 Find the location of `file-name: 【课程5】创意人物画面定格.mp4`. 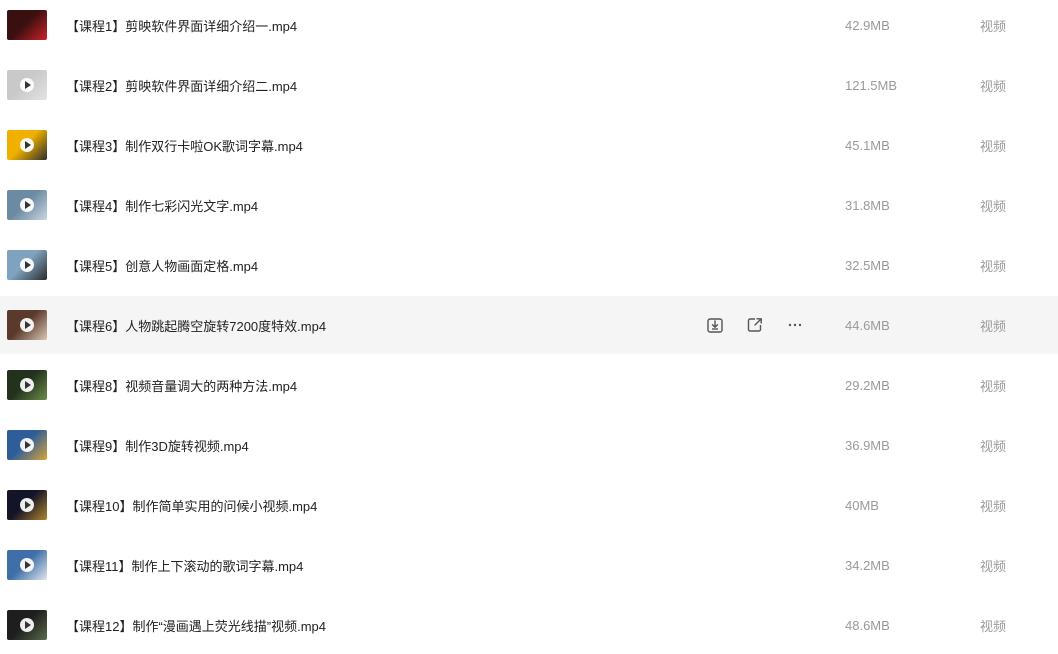

file-name: 【课程5】创意人物画面定格.mp4 is located at coordinates (162, 265).